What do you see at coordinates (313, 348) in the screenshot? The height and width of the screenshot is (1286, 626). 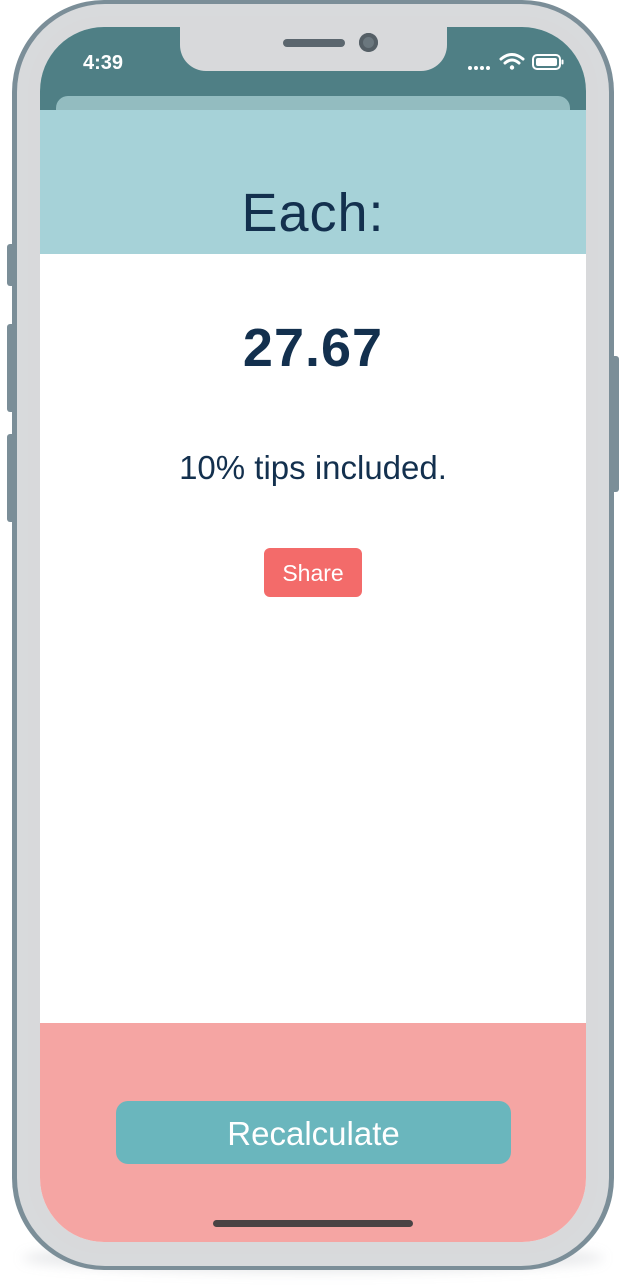 I see `per-person-amount: 27.67` at bounding box center [313, 348].